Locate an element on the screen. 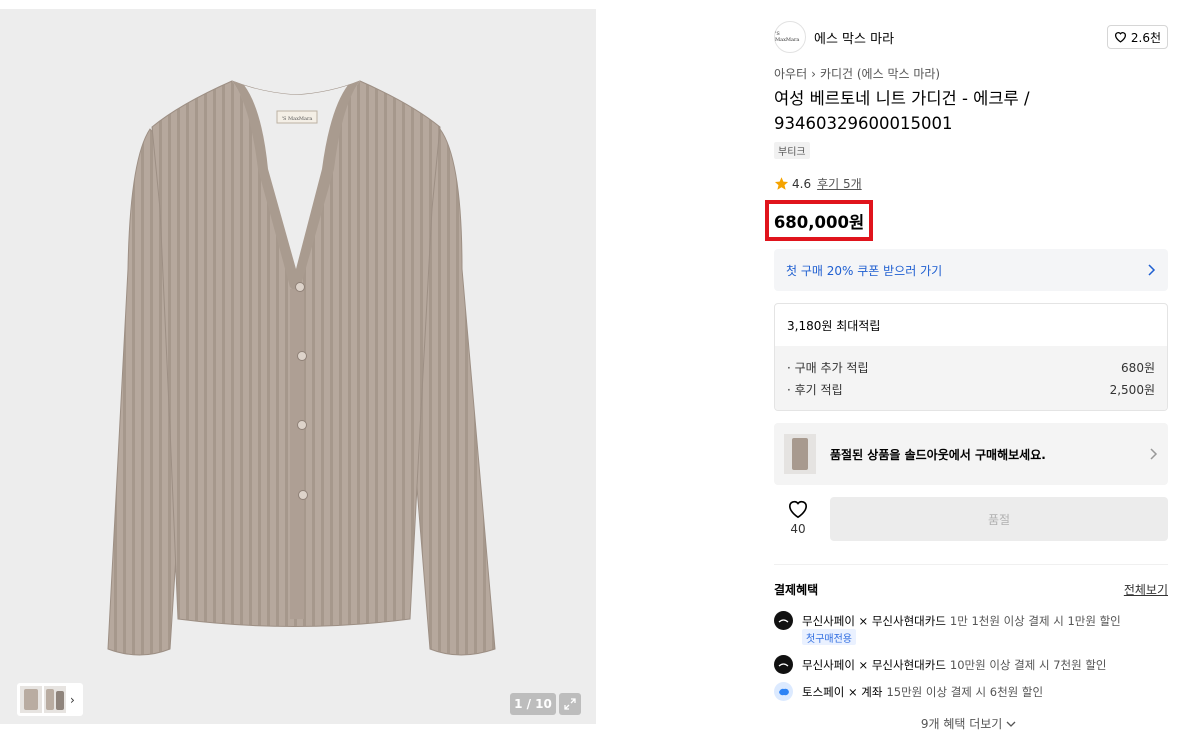 The image size is (1179, 732). expand-icon is located at coordinates (570, 704).